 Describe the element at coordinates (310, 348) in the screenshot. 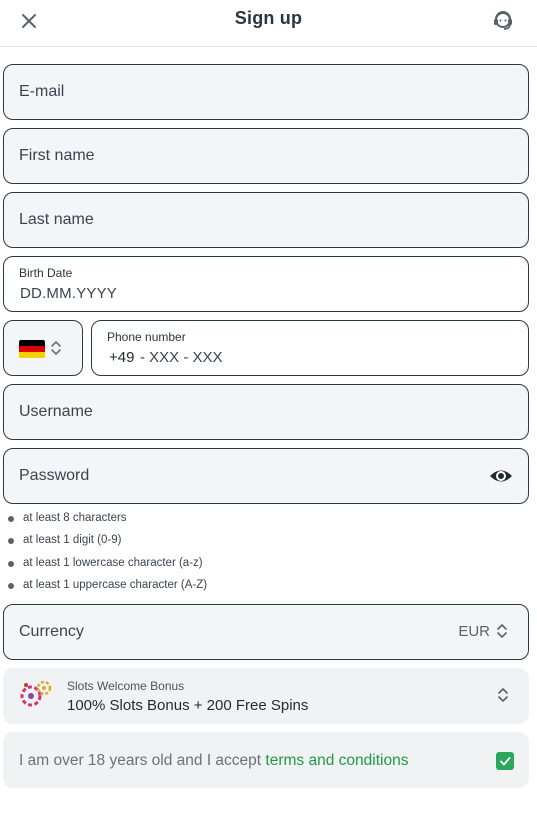

I see `phone-field: Phone number +49 - XXX - XXX` at that location.